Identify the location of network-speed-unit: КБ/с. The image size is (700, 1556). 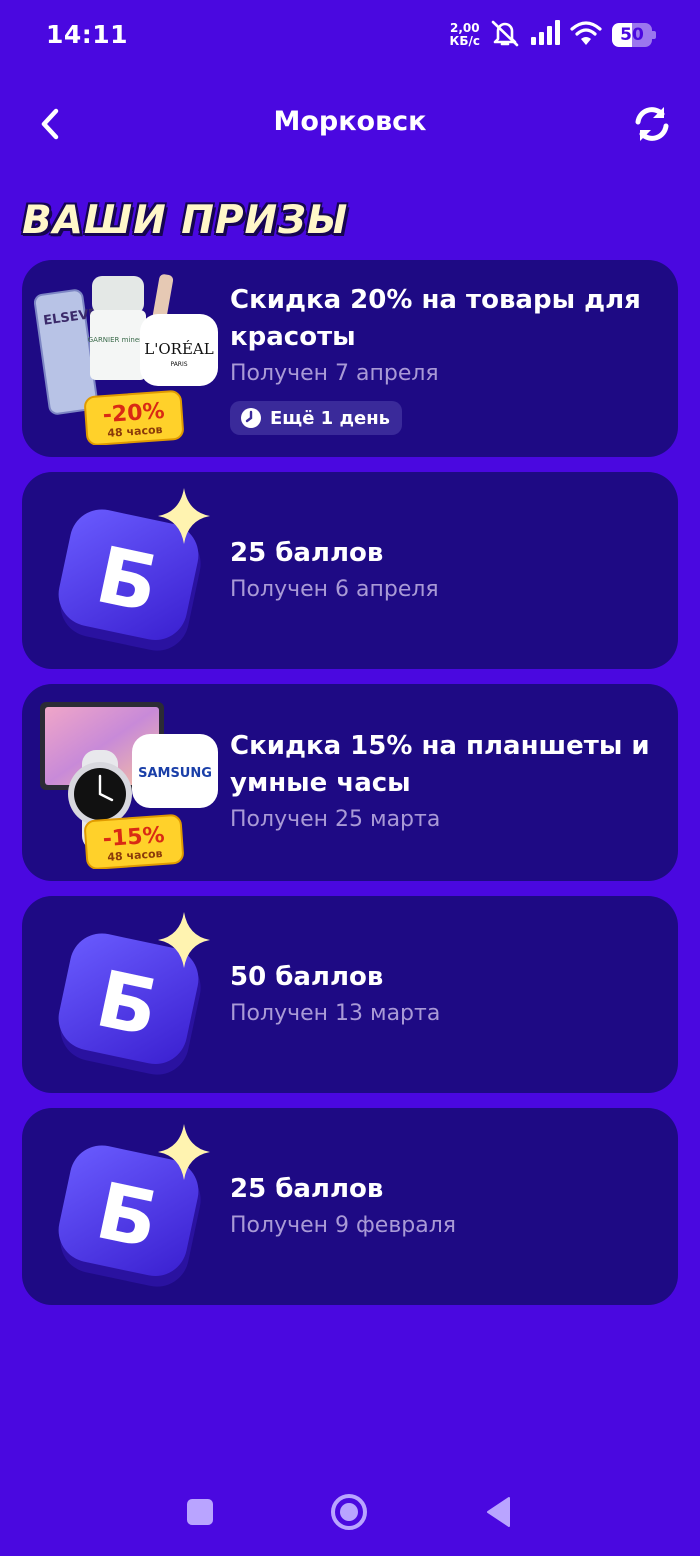
(464, 41).